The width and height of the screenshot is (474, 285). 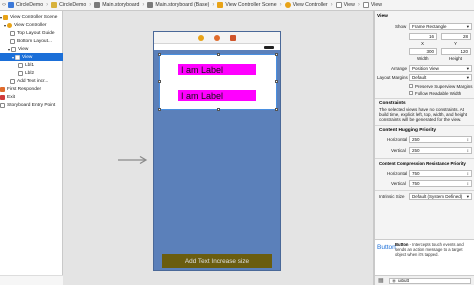 I want to click on outline-item-entry-point: Storyboard Entry Point, so click(x=27, y=105).